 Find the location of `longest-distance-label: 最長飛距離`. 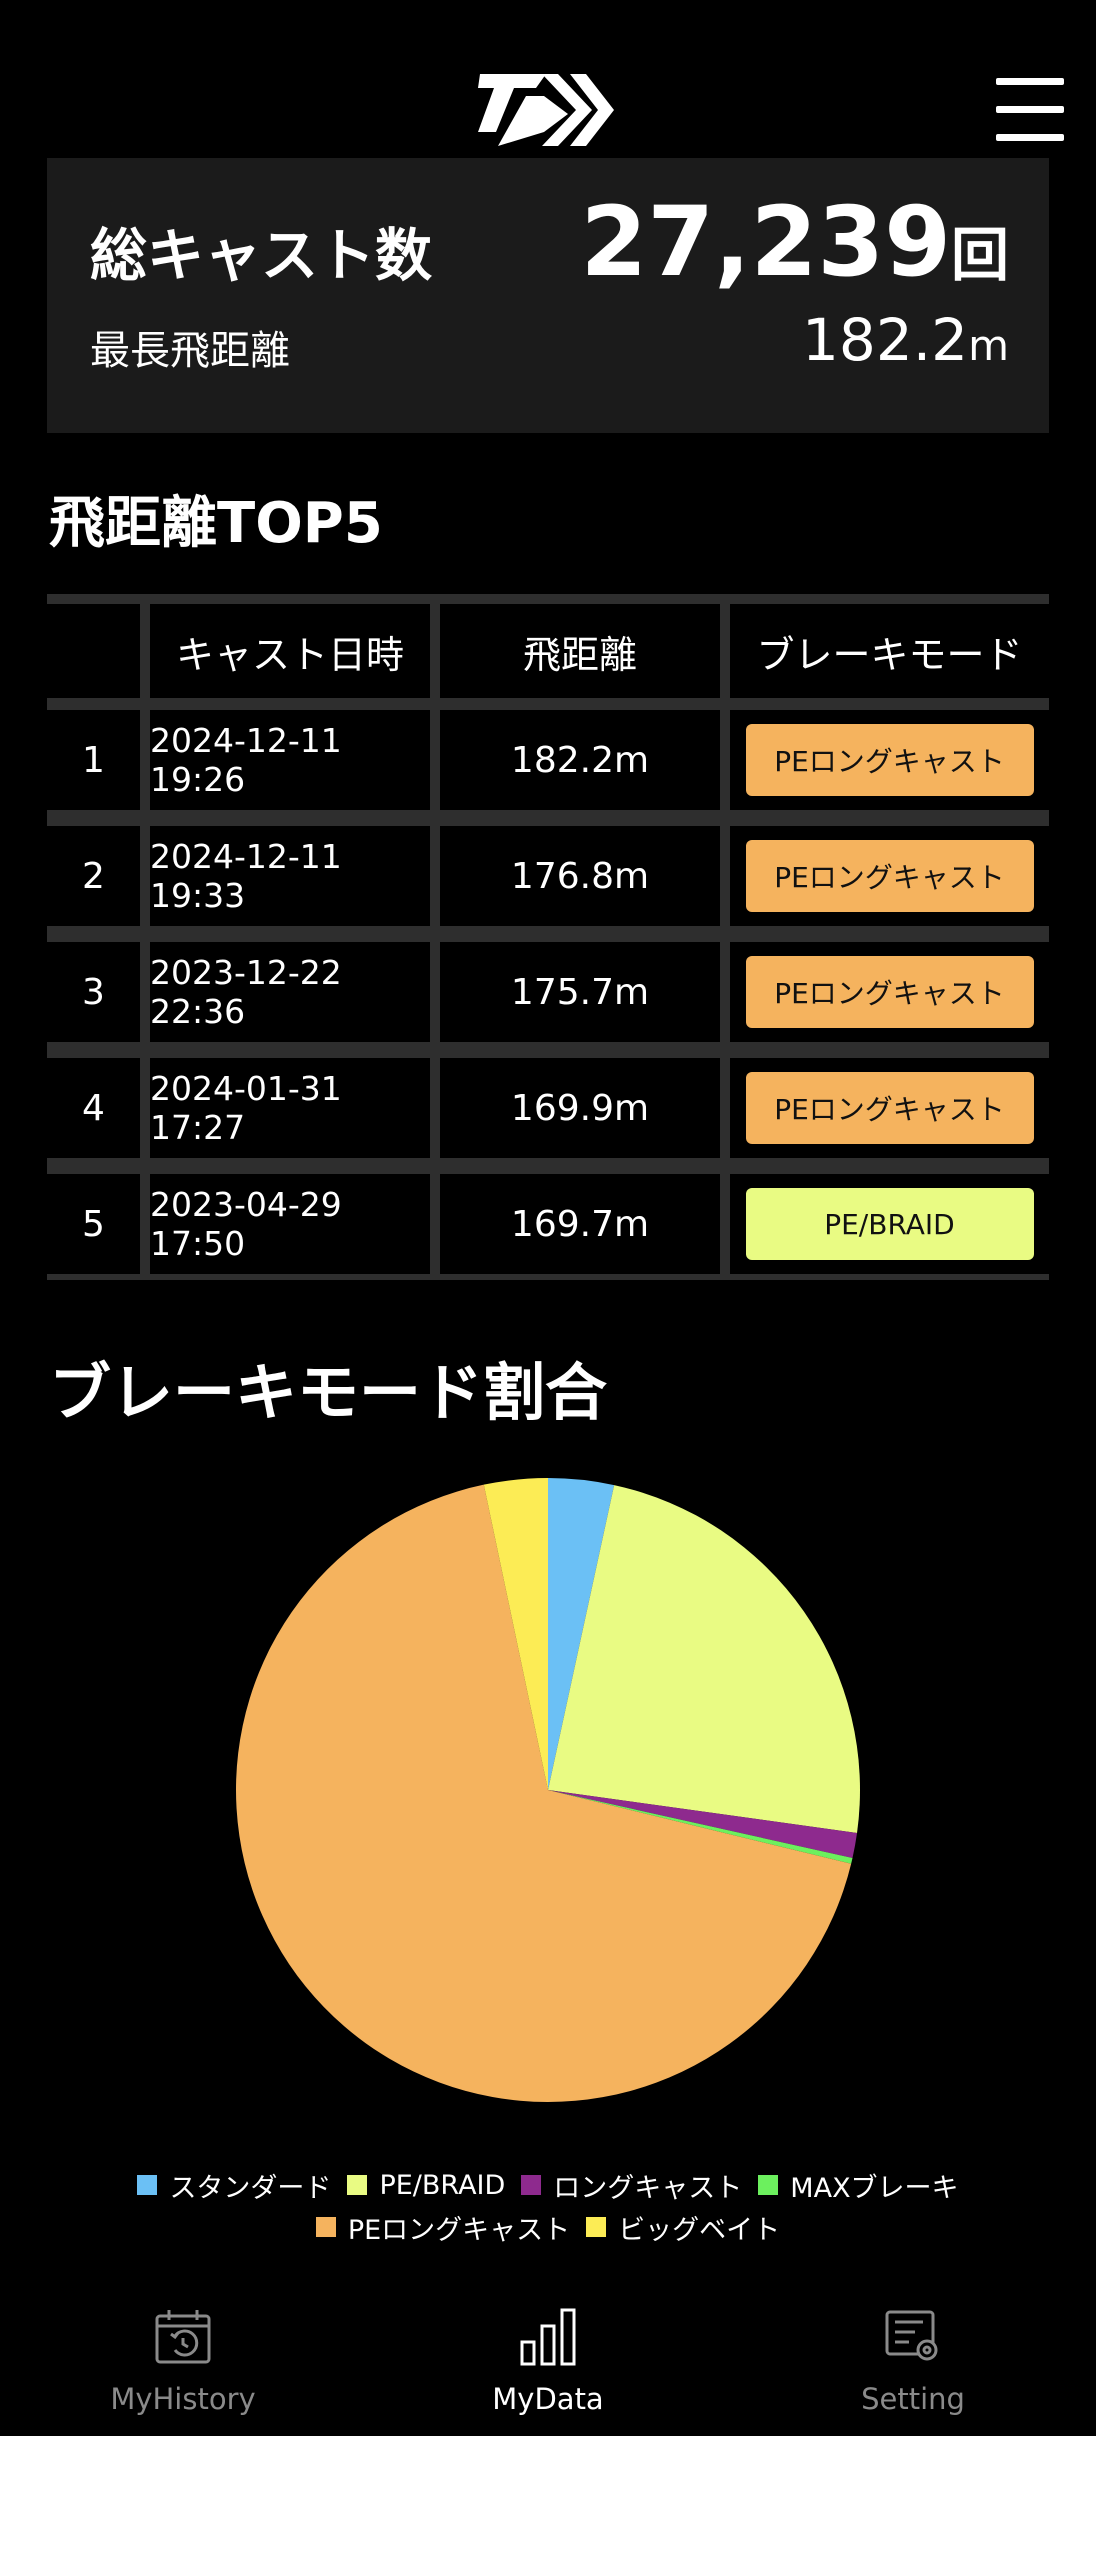

longest-distance-label: 最長飛距離 is located at coordinates (190, 351).